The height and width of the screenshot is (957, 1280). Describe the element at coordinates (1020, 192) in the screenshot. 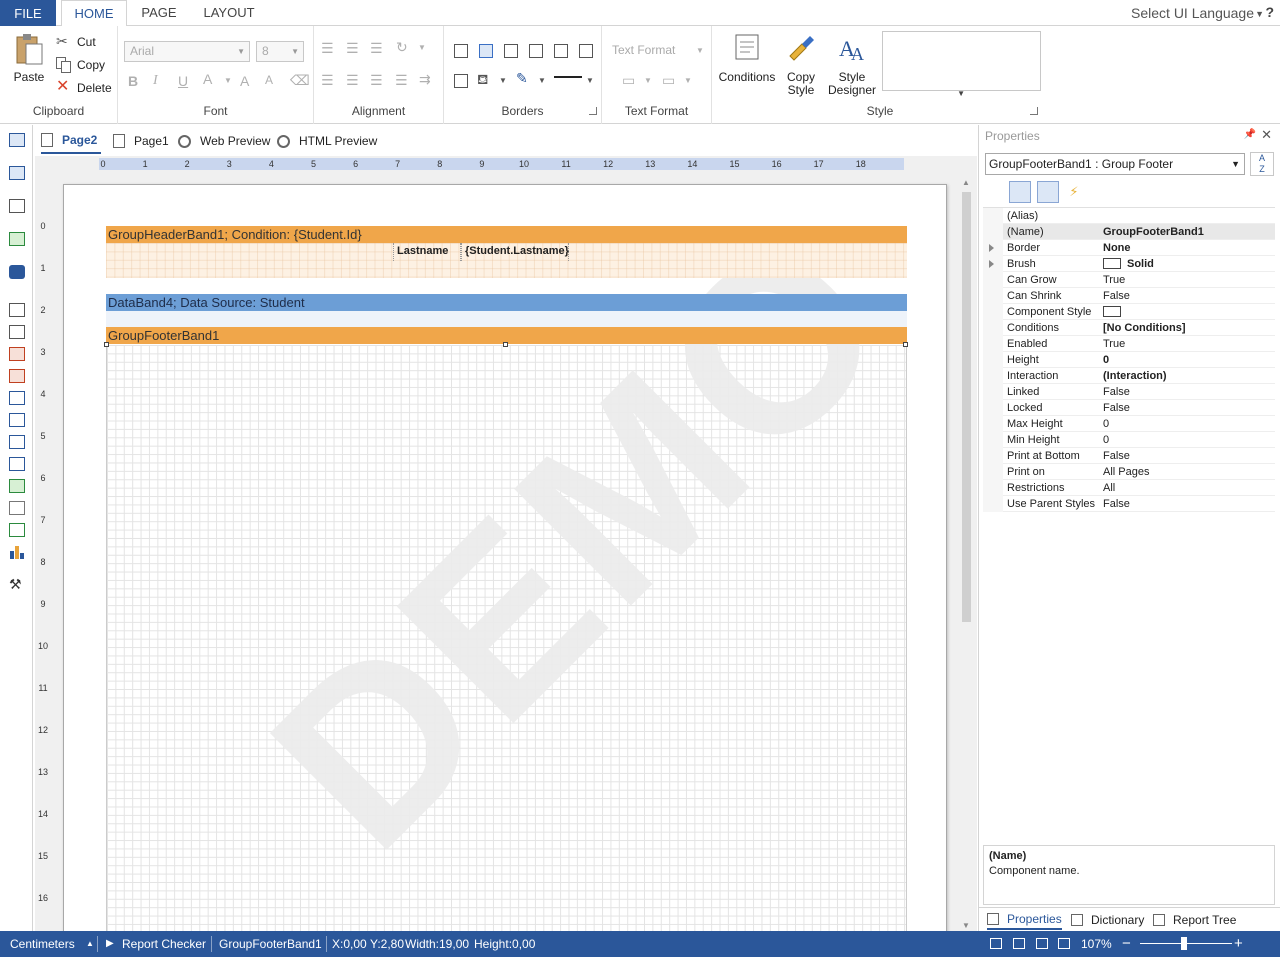

I see `alphabetical-icon` at that location.